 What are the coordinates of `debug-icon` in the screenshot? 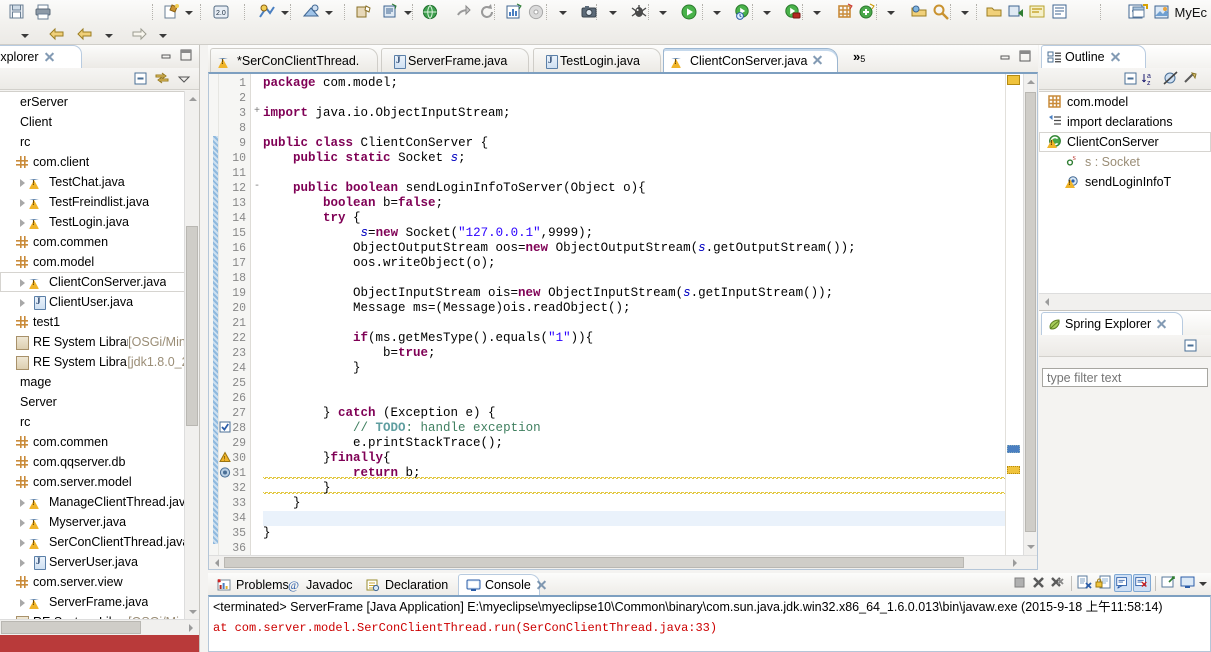 It's located at (639, 12).